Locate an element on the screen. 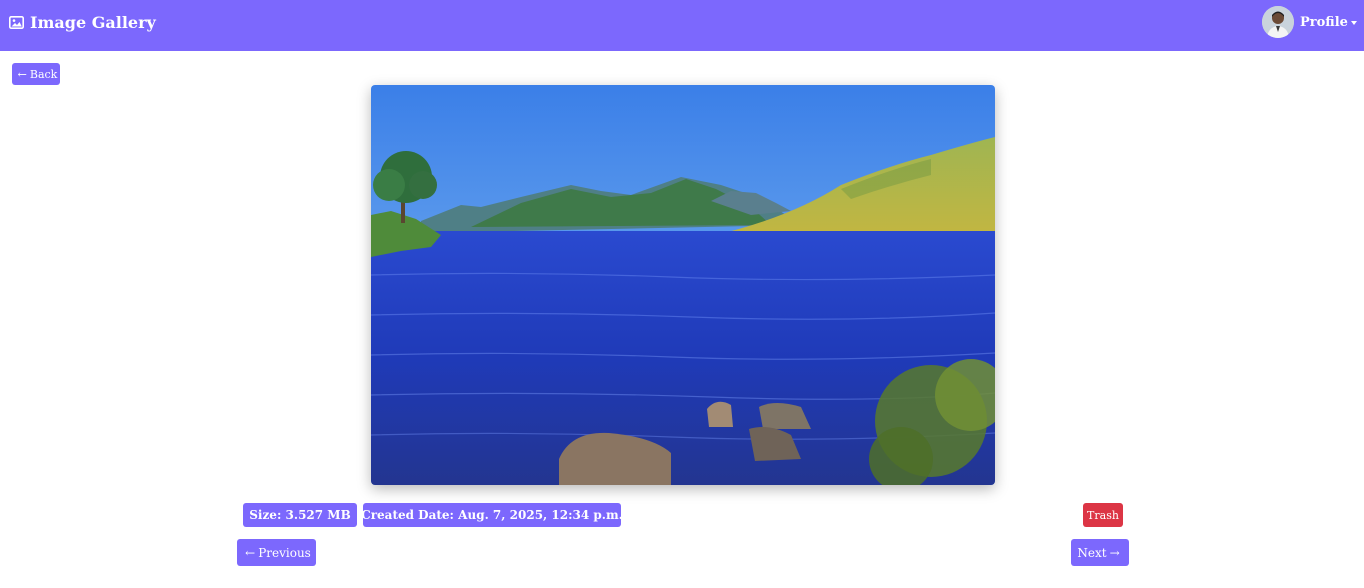 The height and width of the screenshot is (588, 1364). navbar: Image Gallery Profile is located at coordinates (682, 25).